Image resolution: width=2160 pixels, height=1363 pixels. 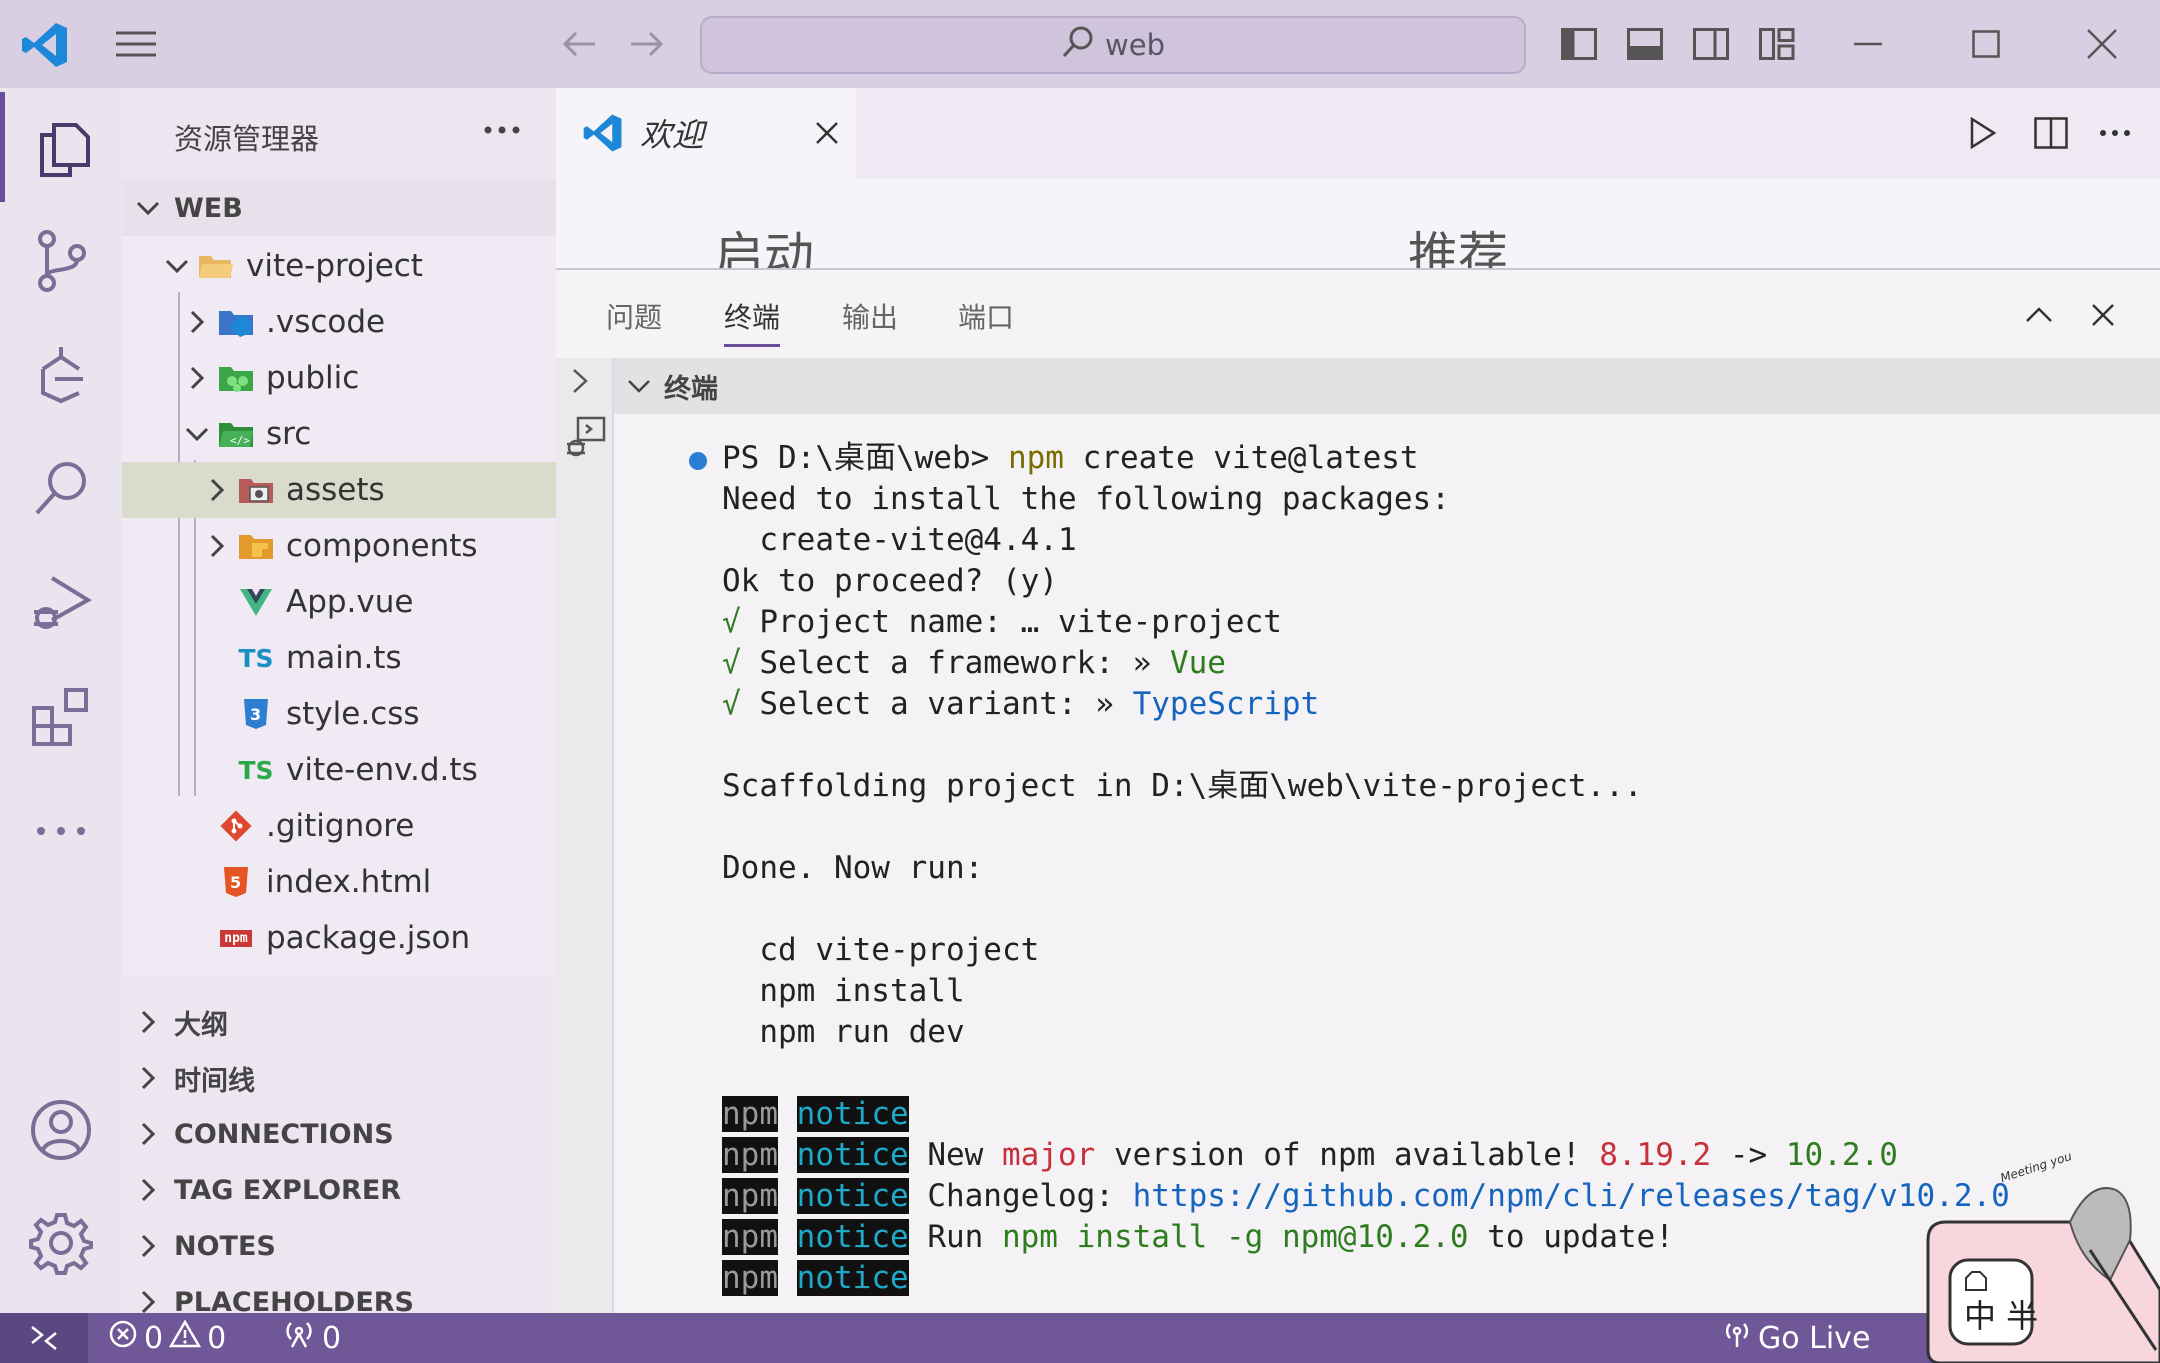 I want to click on command-success-dot, so click(x=698, y=461).